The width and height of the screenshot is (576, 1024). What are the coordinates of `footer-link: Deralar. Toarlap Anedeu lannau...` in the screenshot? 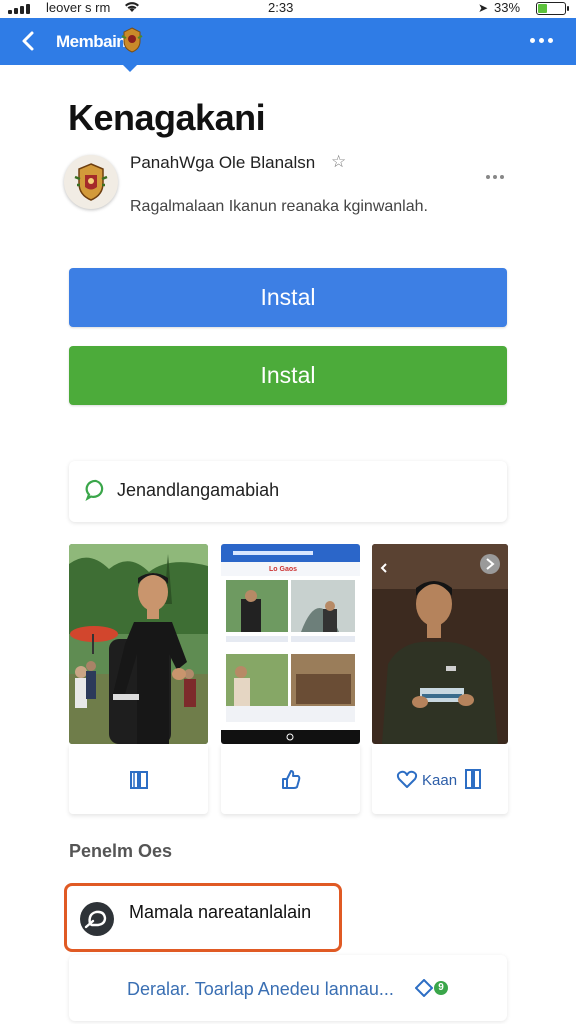 It's located at (260, 989).